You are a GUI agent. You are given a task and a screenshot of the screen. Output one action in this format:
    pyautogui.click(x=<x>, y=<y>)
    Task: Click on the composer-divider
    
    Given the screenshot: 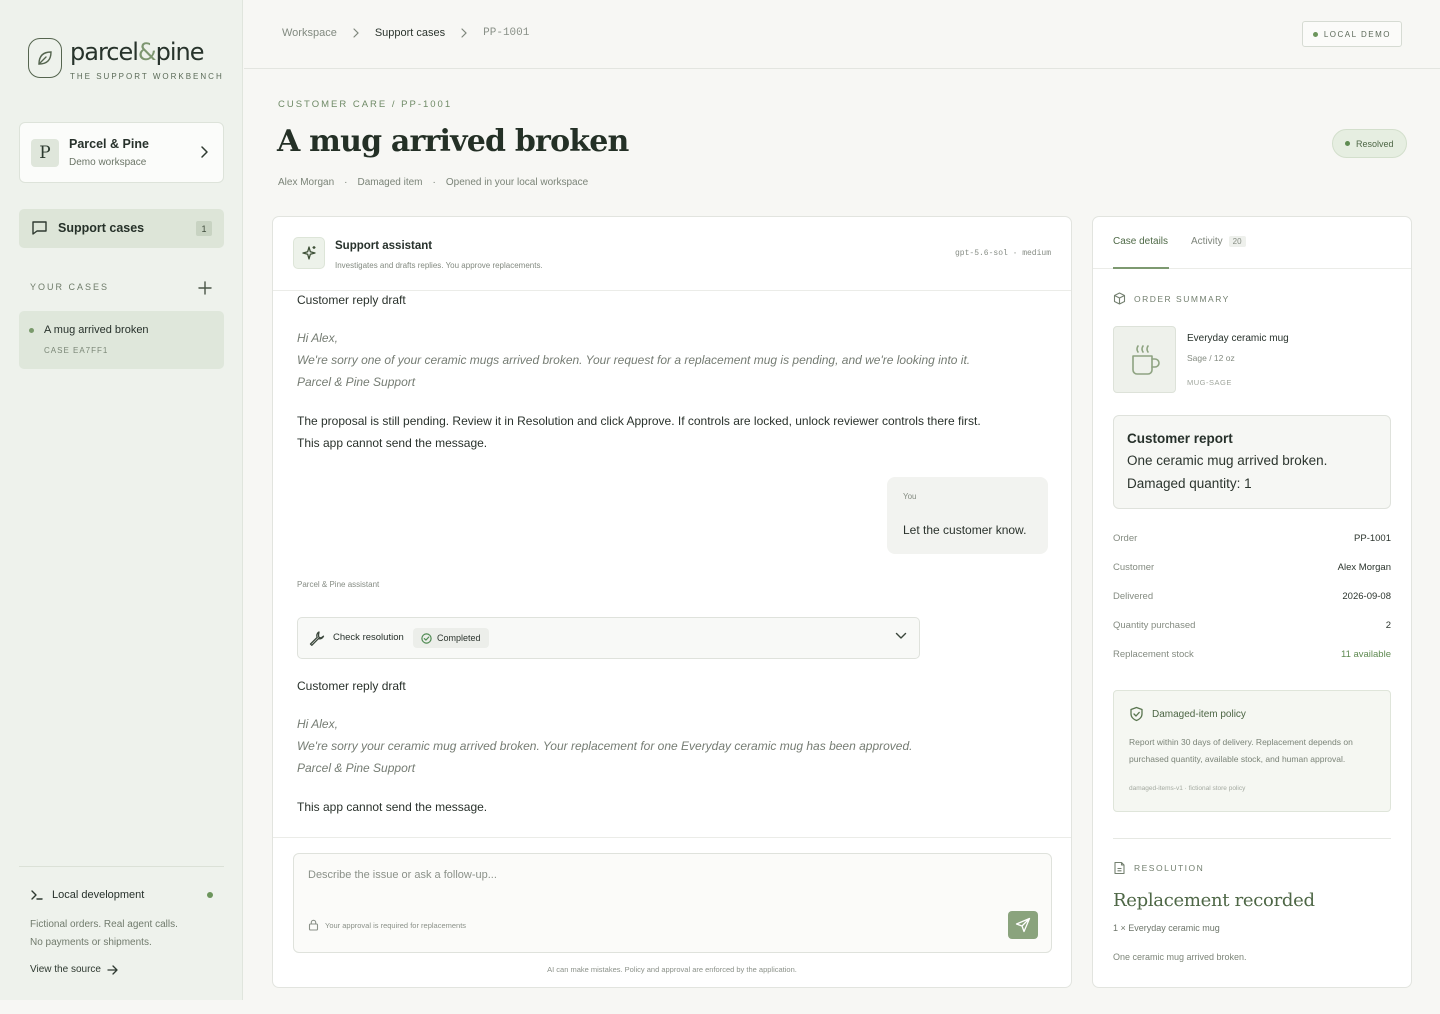 What is the action you would take?
    pyautogui.click(x=672, y=837)
    